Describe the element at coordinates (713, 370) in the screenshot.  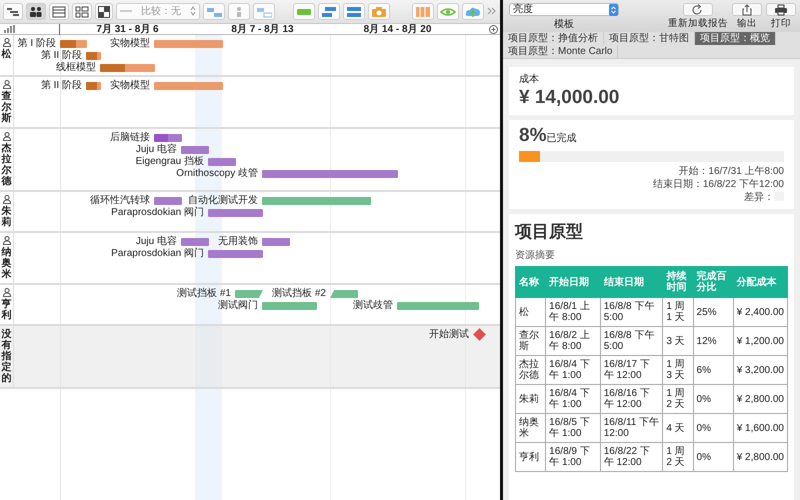
I see `table-cell: 6%` at that location.